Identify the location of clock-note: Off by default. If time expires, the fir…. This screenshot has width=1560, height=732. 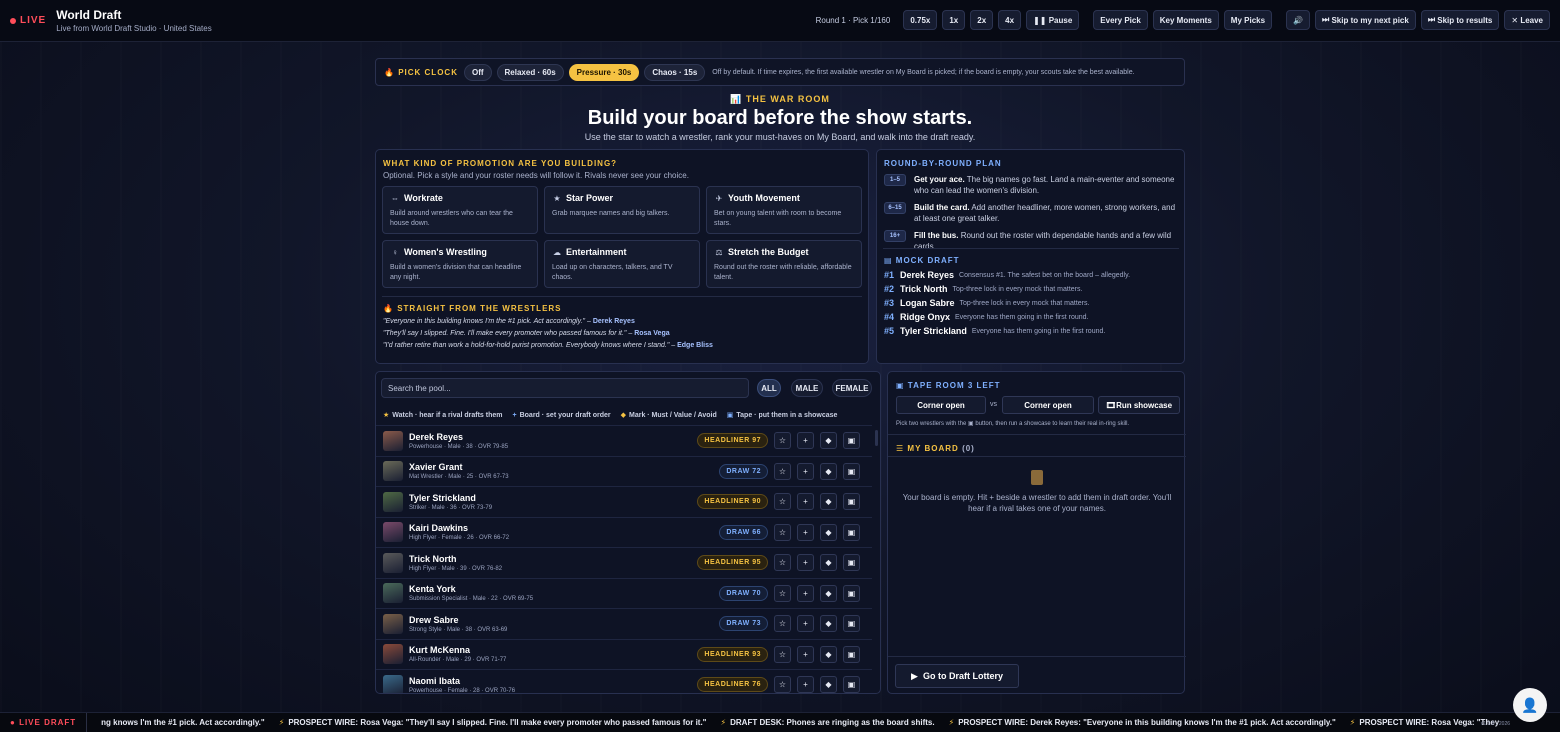
(923, 72).